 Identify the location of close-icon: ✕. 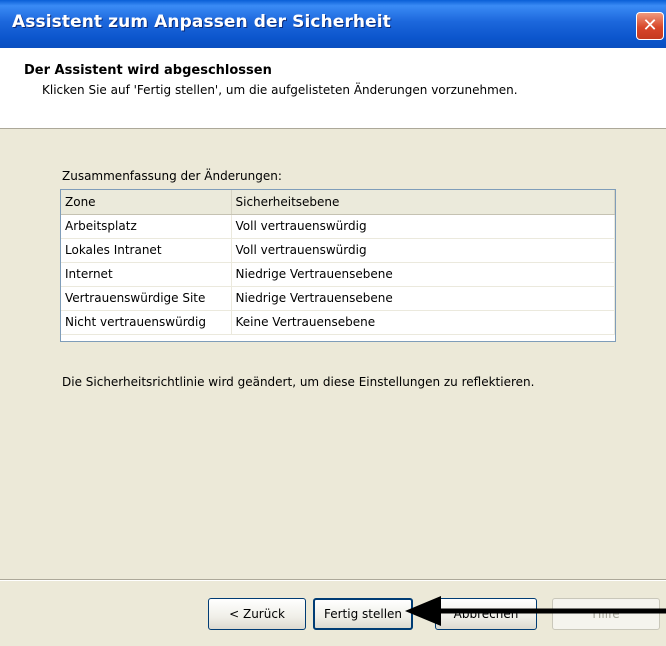
(650, 25).